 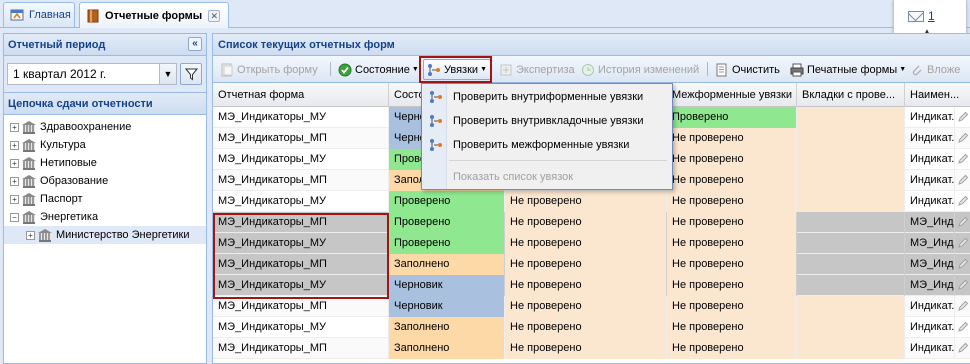 What do you see at coordinates (214, 15) in the screenshot?
I see `close-icon: ✕` at bounding box center [214, 15].